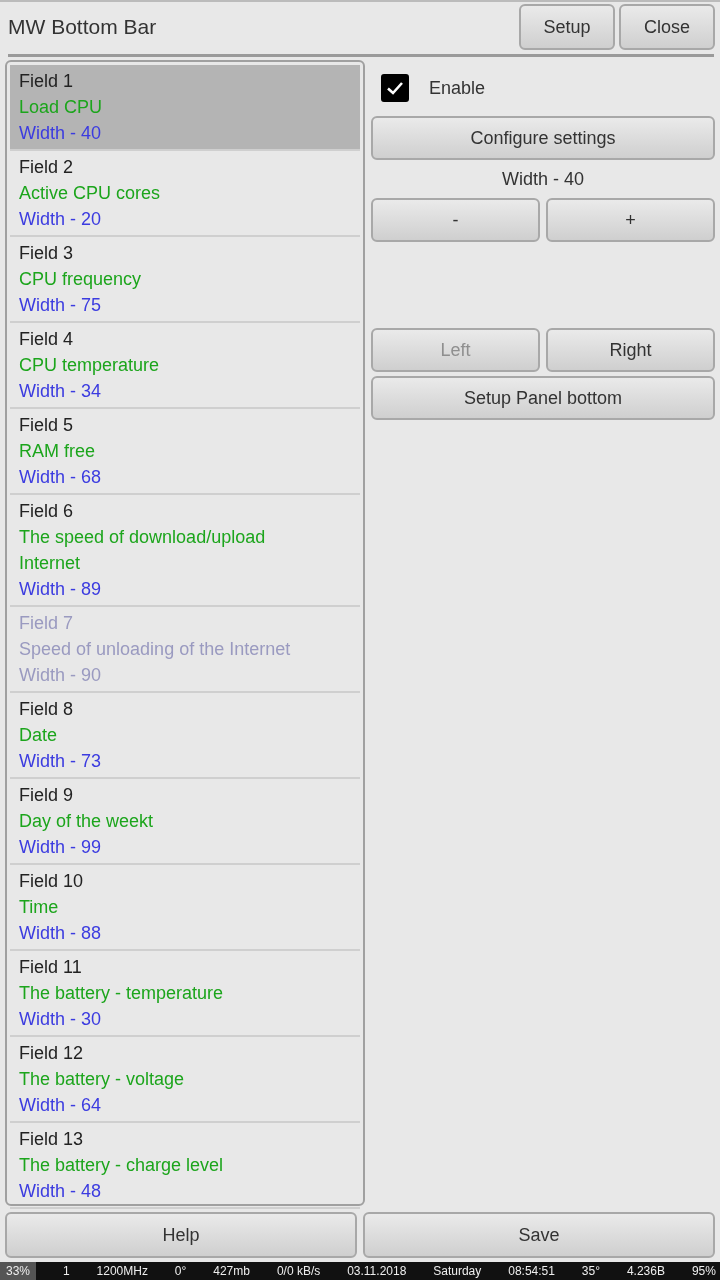  Describe the element at coordinates (543, 179) in the screenshot. I see `width-label: Width - 40` at that location.